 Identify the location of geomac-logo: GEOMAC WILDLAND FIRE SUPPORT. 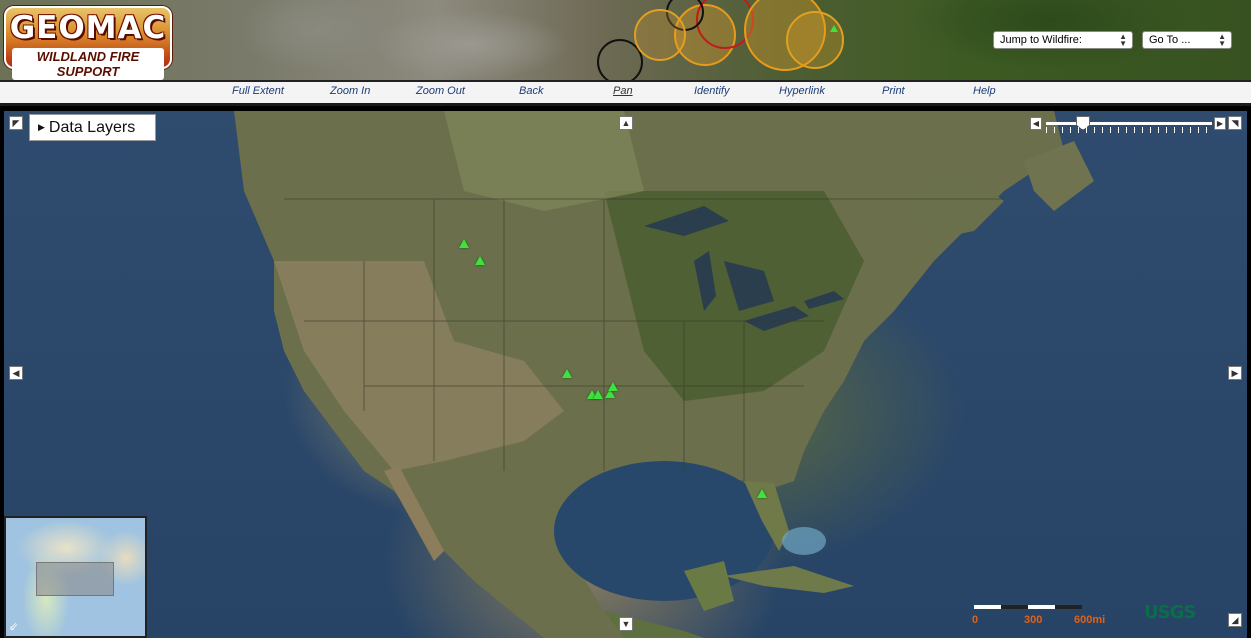
(88, 43).